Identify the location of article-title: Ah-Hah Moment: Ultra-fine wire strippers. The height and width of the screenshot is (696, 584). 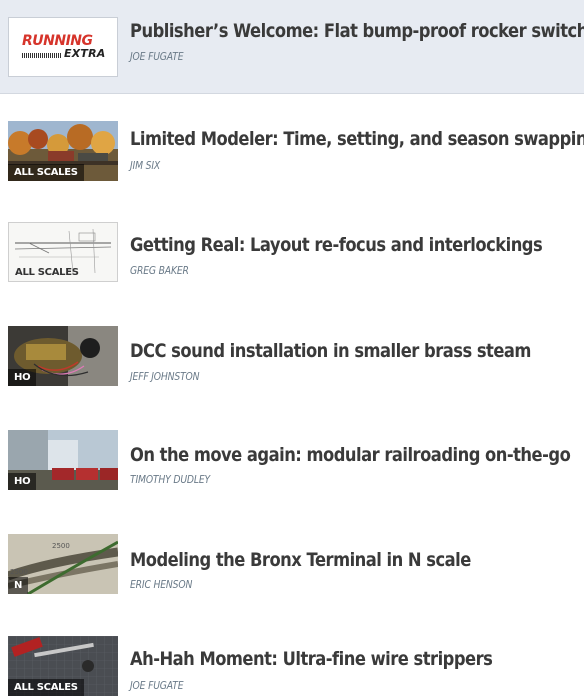
(311, 659).